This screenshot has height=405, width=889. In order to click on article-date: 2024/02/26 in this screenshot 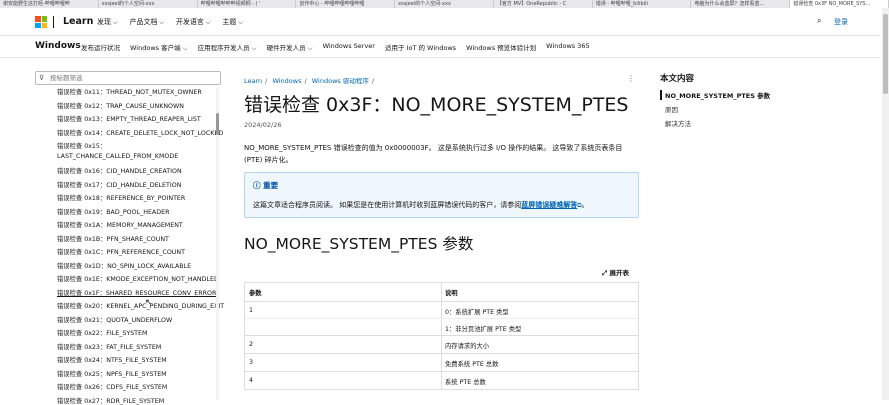, I will do `click(263, 125)`.